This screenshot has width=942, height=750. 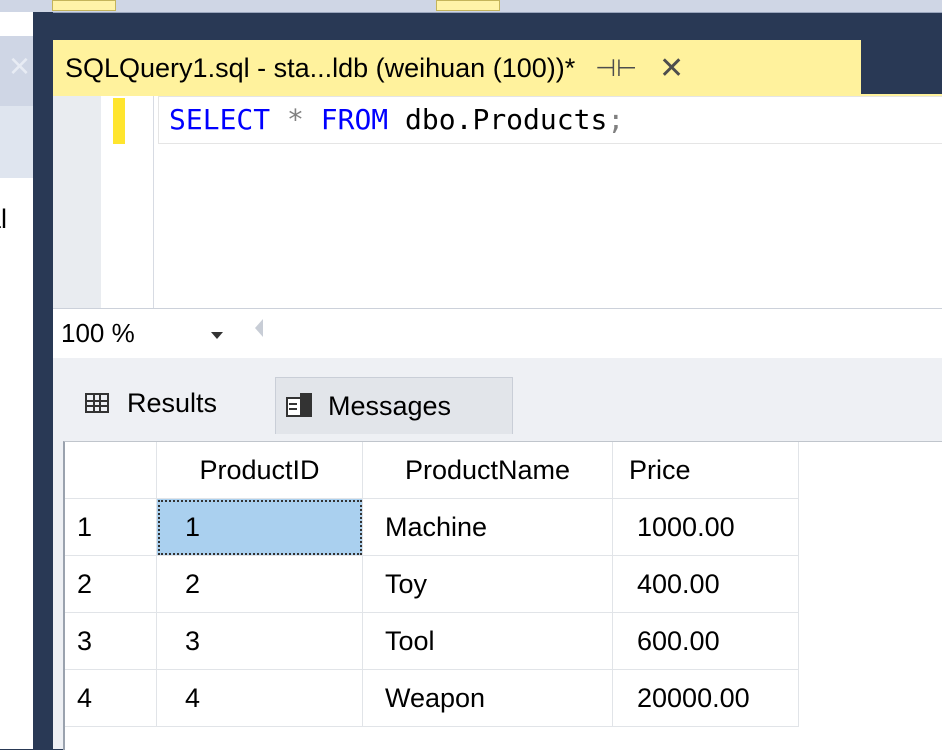 I want to click on panel-partial-text: al, so click(x=4, y=219).